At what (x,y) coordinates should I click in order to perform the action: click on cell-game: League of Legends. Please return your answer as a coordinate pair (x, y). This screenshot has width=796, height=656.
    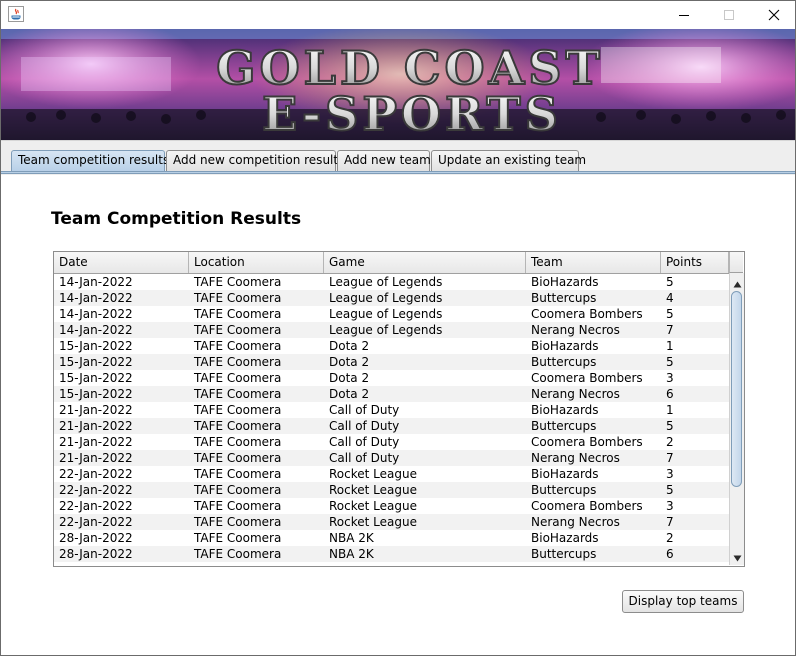
    Looking at the image, I should click on (386, 282).